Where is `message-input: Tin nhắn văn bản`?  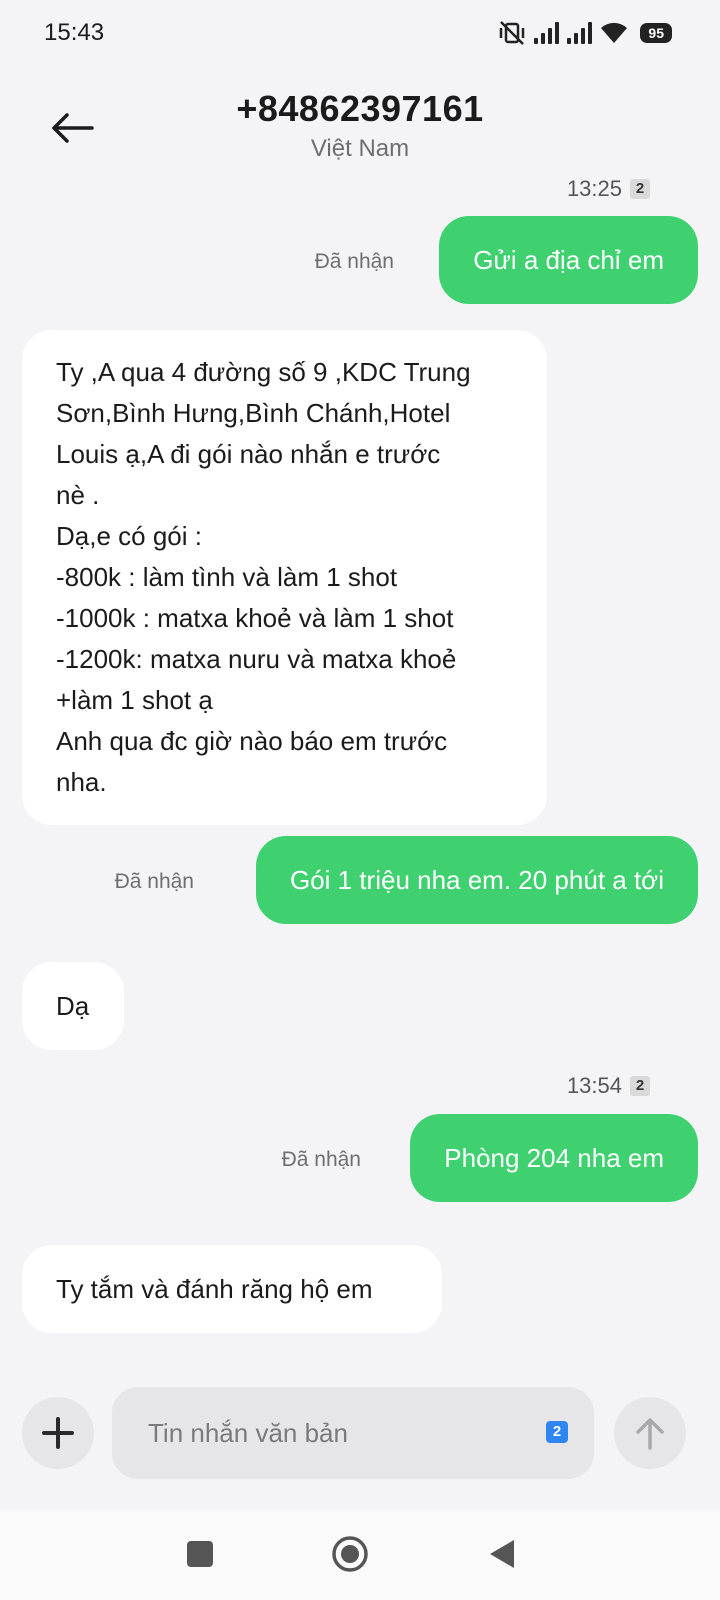 message-input: Tin nhắn văn bản is located at coordinates (248, 1433).